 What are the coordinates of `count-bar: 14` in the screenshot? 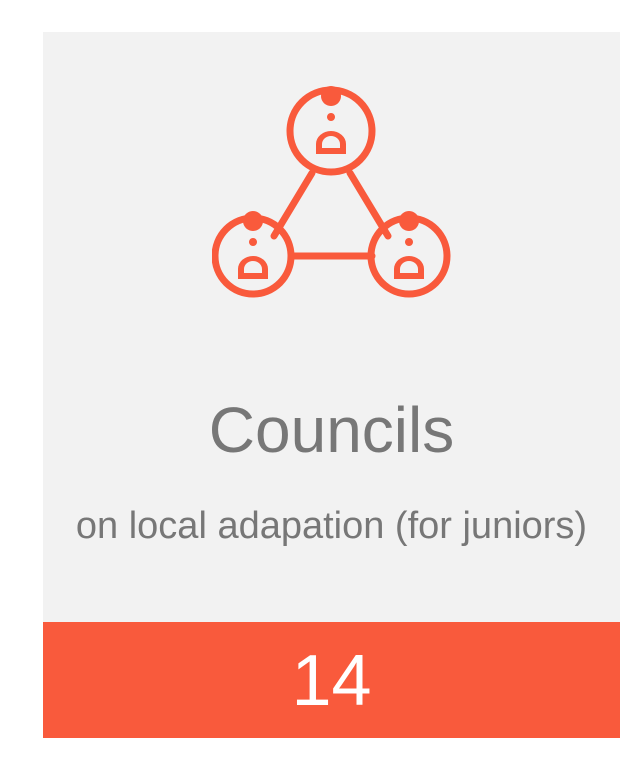 It's located at (331, 680).